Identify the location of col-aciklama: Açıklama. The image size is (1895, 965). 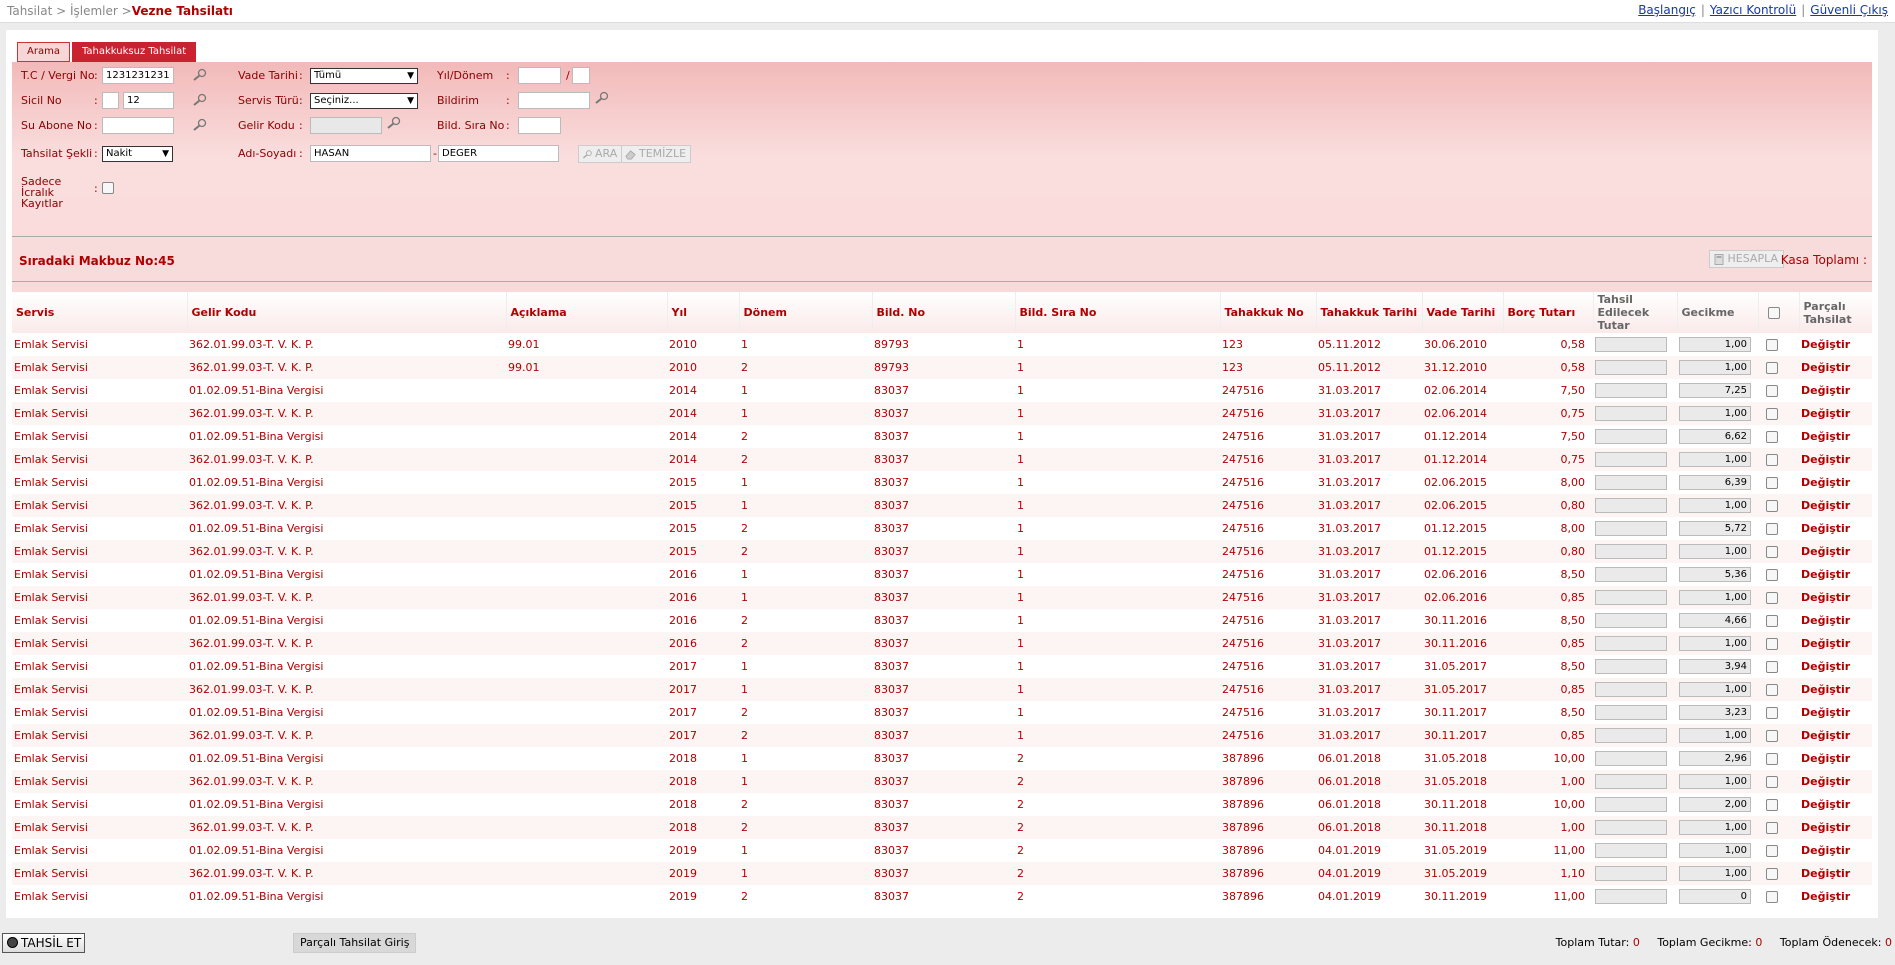
(587, 312).